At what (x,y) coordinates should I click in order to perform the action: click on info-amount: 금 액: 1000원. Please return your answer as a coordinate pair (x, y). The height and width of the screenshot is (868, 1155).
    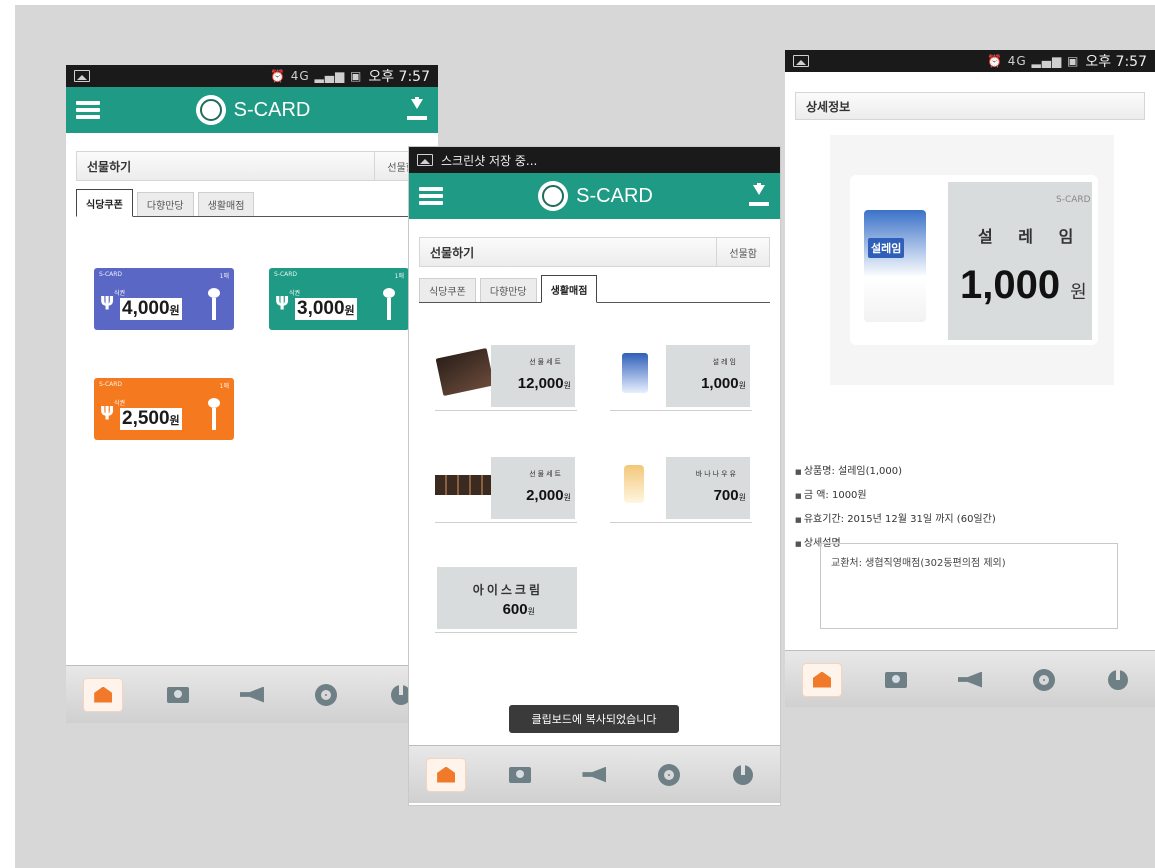
    Looking at the image, I should click on (895, 496).